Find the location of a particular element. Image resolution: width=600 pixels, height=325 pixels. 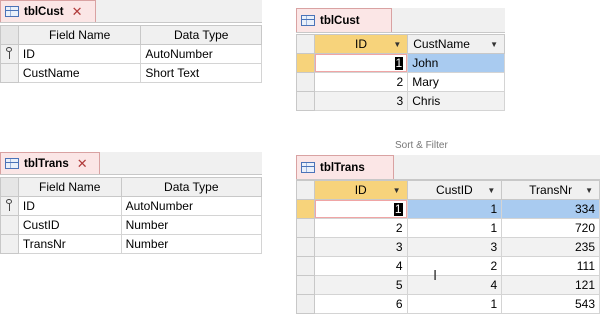

id-cell: 4 is located at coordinates (360, 266).